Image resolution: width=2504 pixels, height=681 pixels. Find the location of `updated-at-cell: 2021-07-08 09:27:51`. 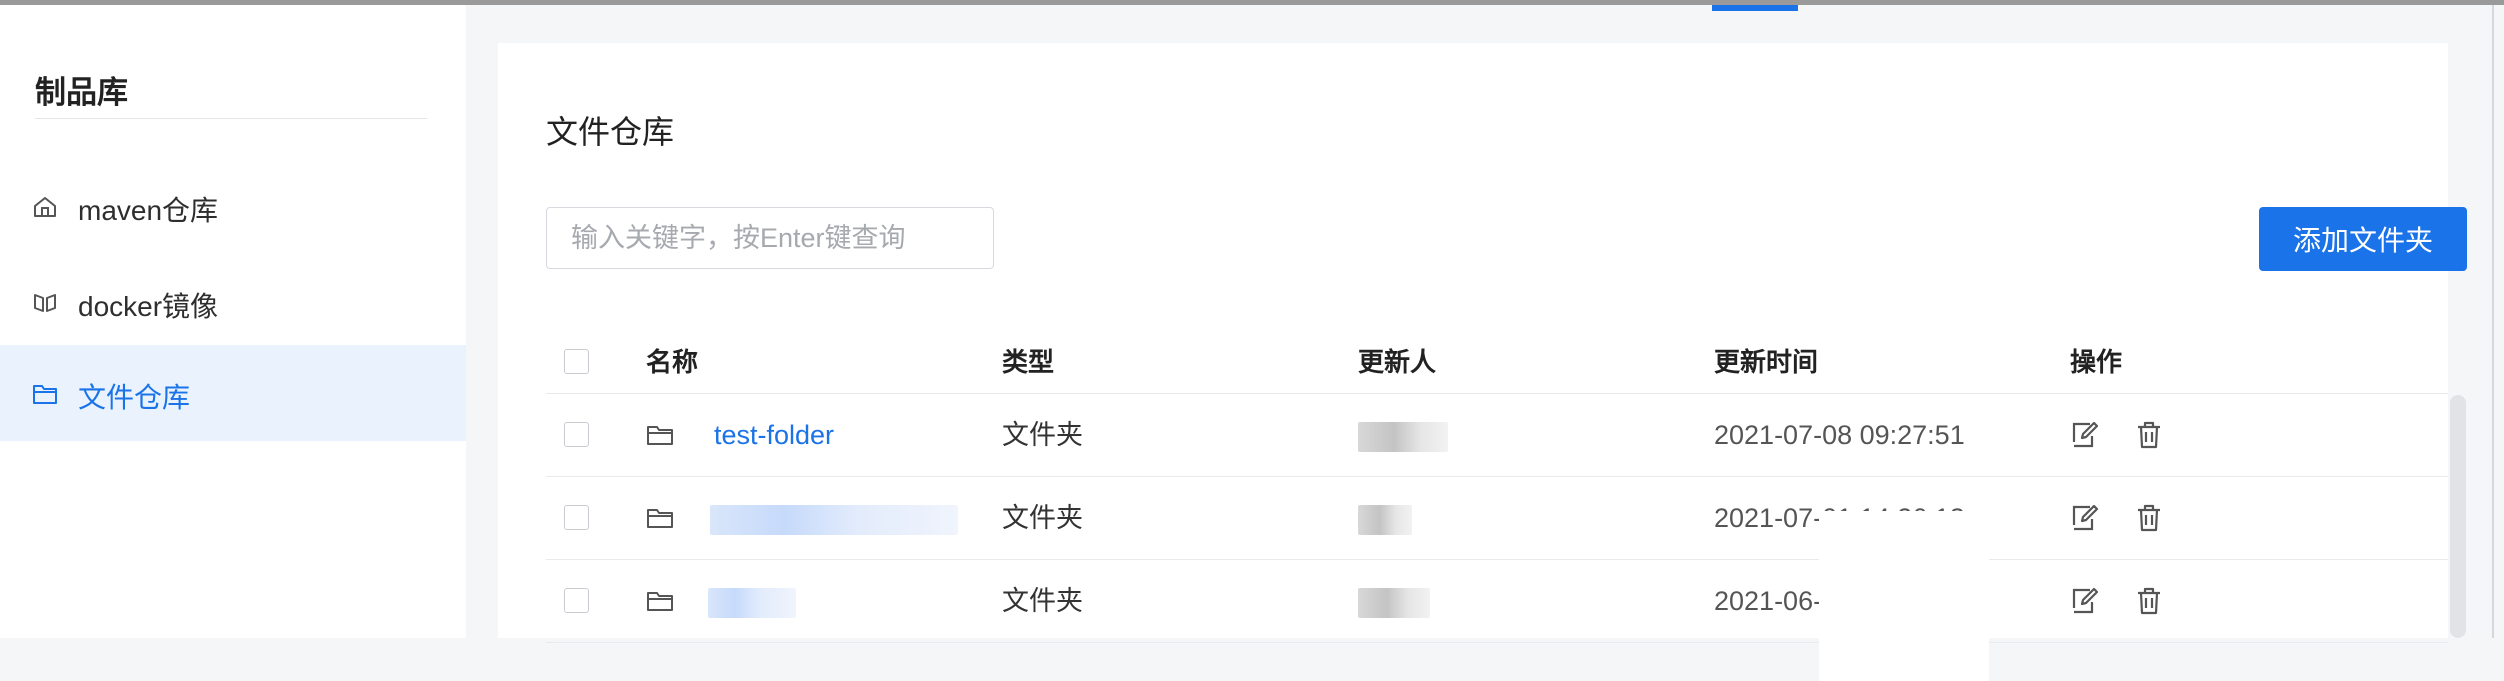

updated-at-cell: 2021-07-08 09:27:51 is located at coordinates (1839, 435).